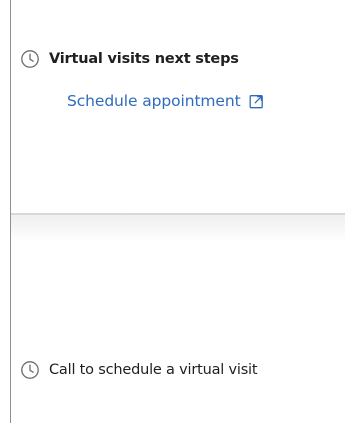 Image resolution: width=345 pixels, height=423 pixels. Describe the element at coordinates (256, 101) in the screenshot. I see `external-link-icon` at that location.